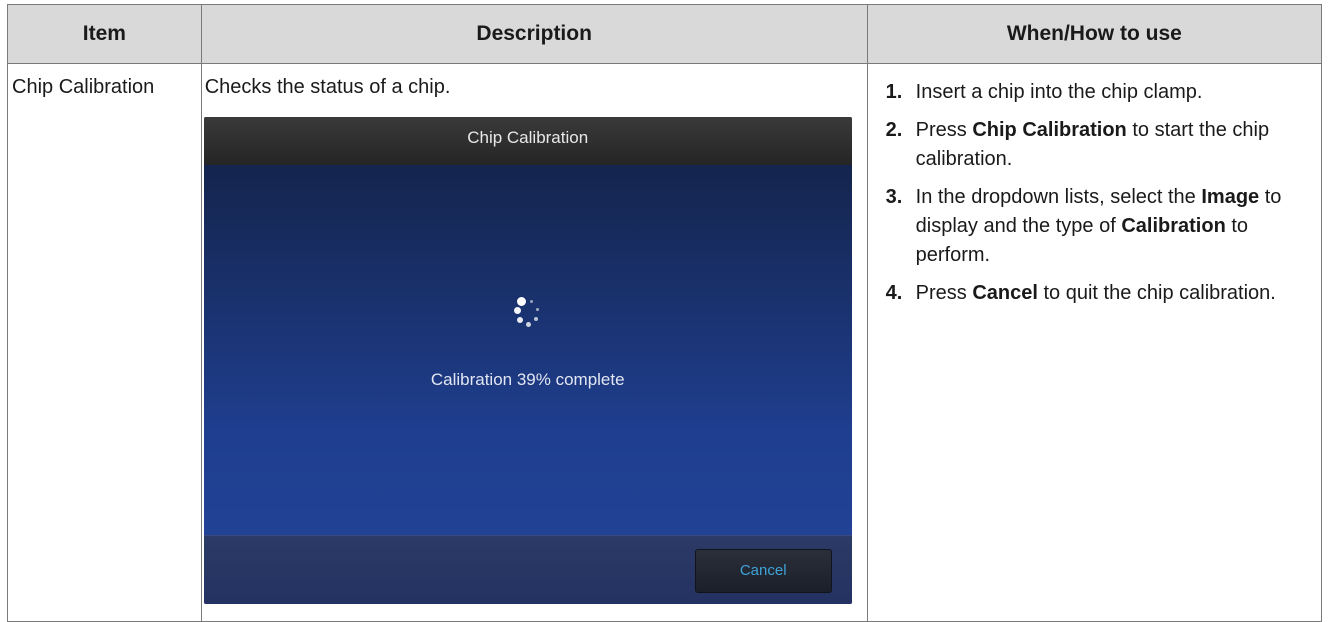 The image size is (1328, 622). Describe the element at coordinates (1173, 226) in the screenshot. I see `step-keyword: Calibration` at that location.